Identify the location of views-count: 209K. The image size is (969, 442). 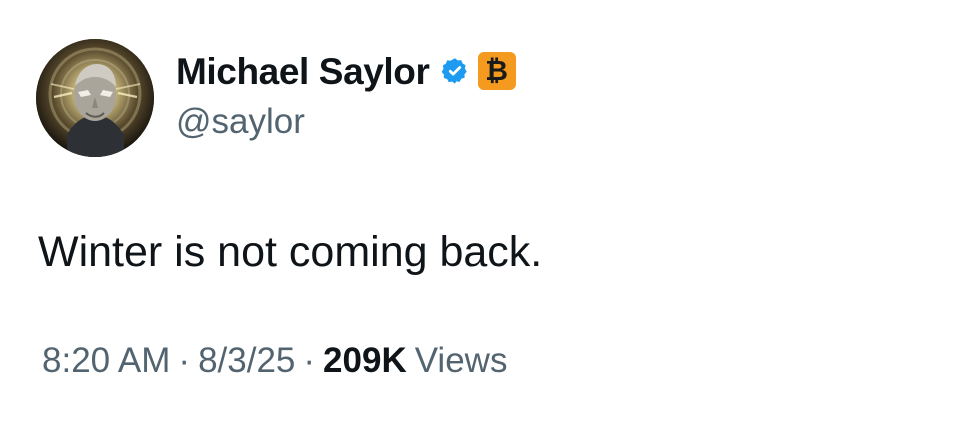
(365, 360).